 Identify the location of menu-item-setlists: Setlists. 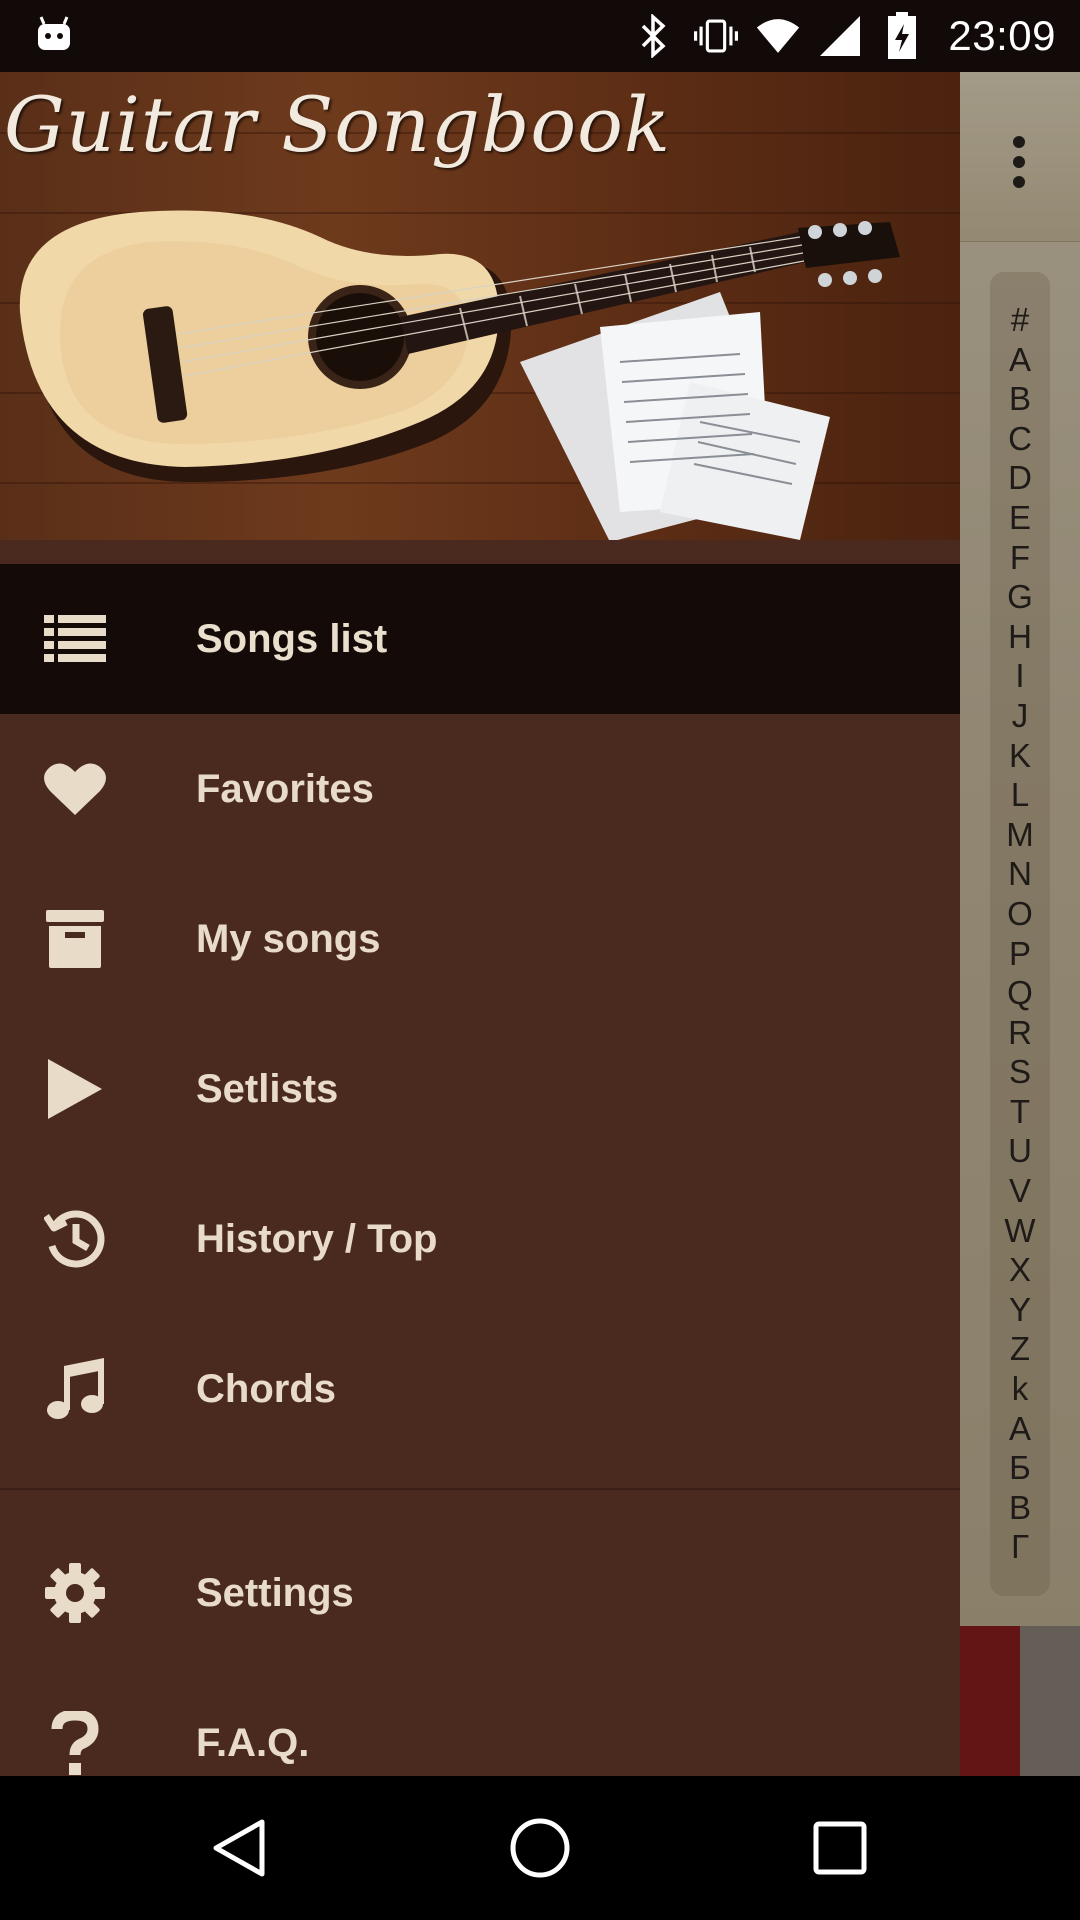
(480, 1089).